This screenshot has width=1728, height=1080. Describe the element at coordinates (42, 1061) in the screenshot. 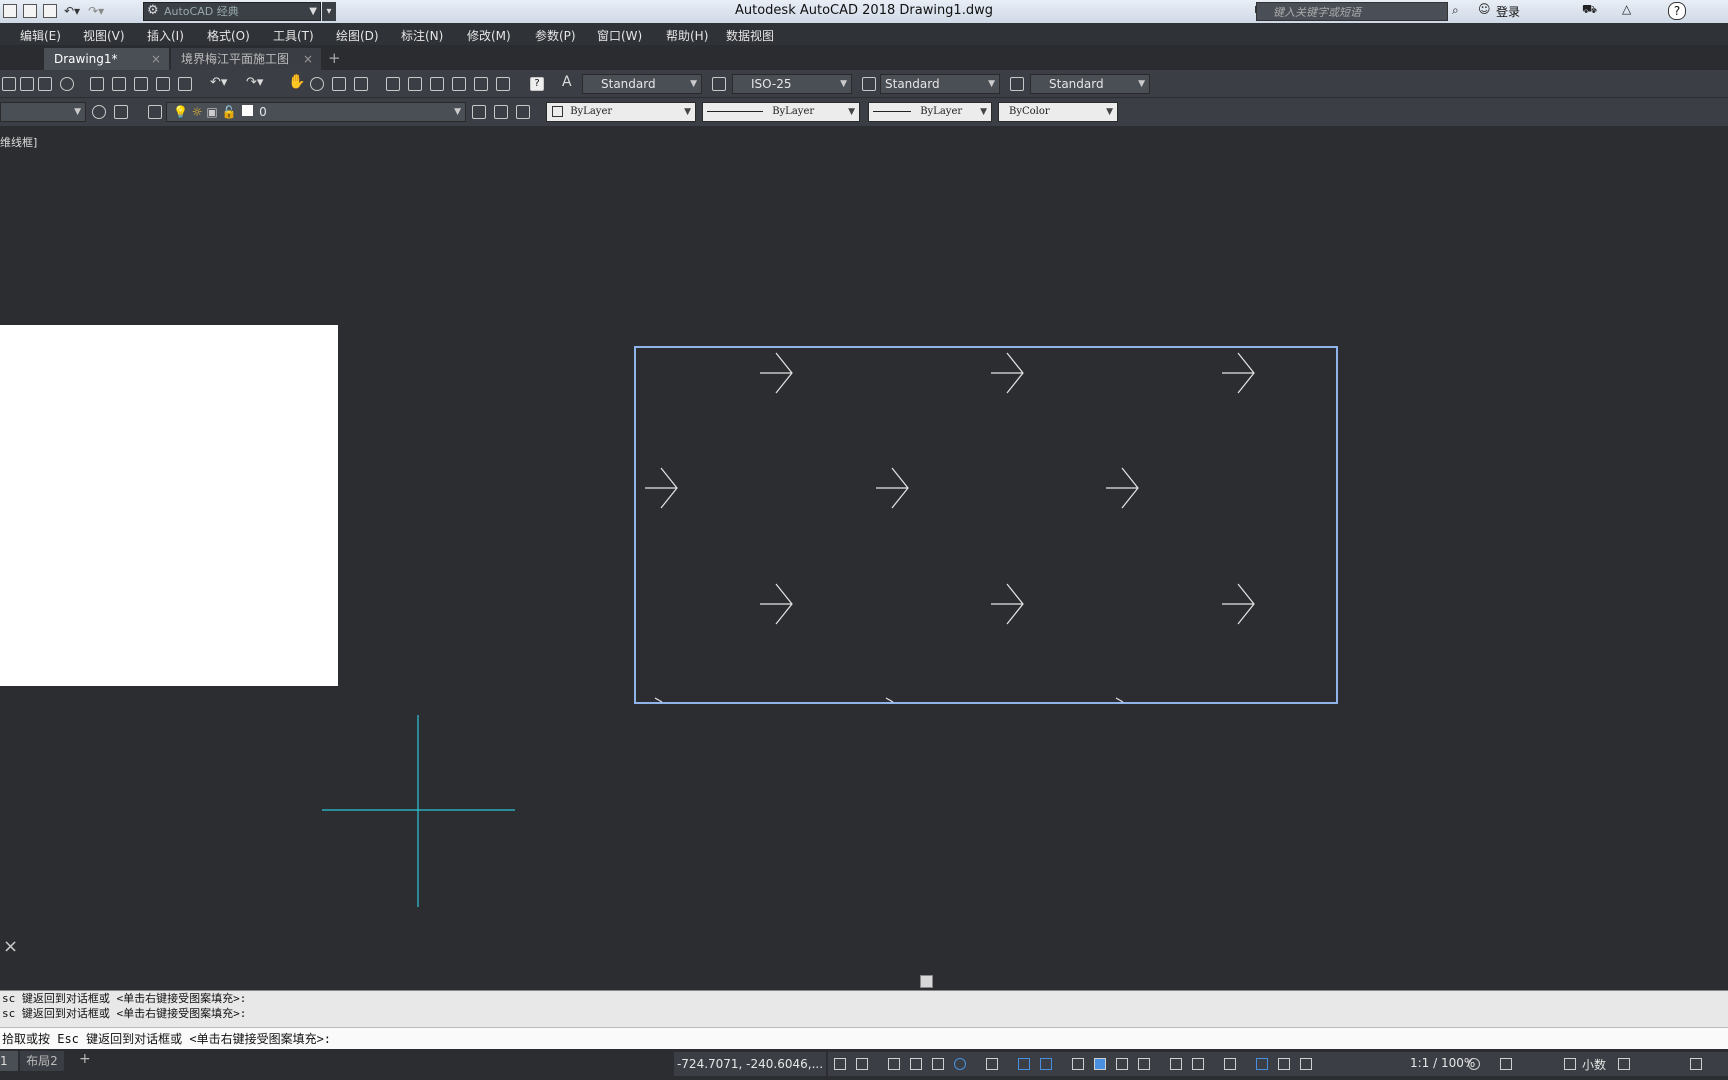

I see `tab-layout2: 布局2` at that location.